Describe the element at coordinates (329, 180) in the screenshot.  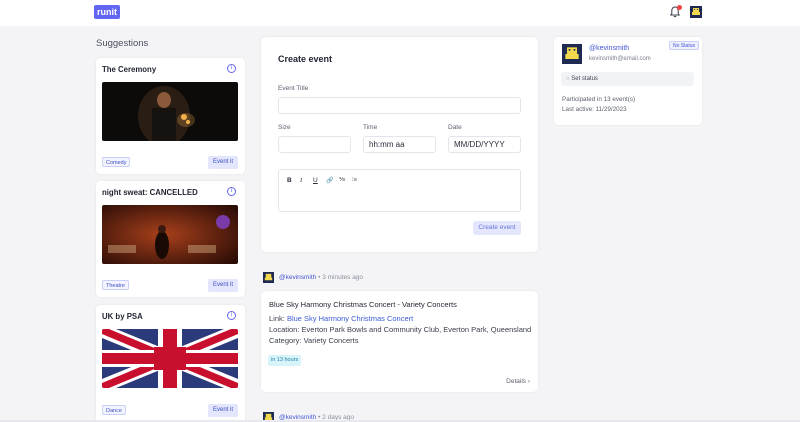
I see `link-icon: 🔗` at that location.